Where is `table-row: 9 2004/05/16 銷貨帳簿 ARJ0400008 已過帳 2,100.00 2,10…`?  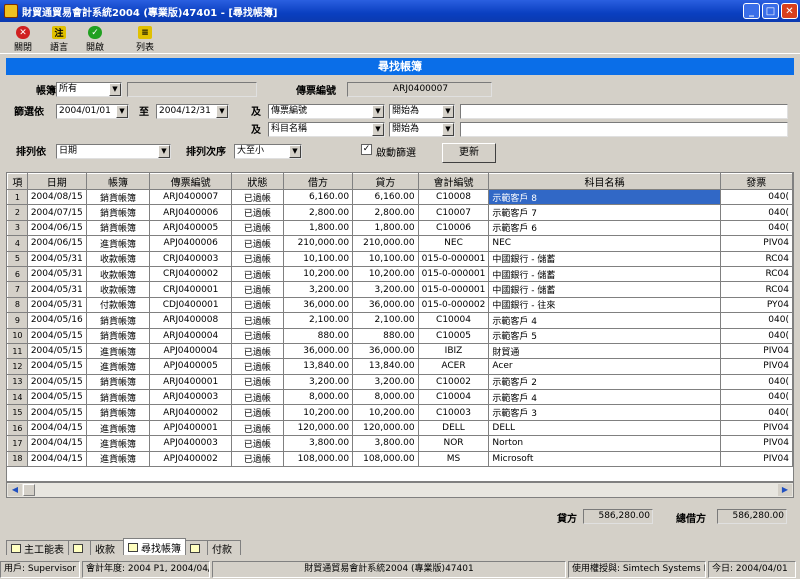
table-row: 9 2004/05/16 銷貨帳簿 ARJ0400008 已過帳 2,100.00 2,10… is located at coordinates (400, 320).